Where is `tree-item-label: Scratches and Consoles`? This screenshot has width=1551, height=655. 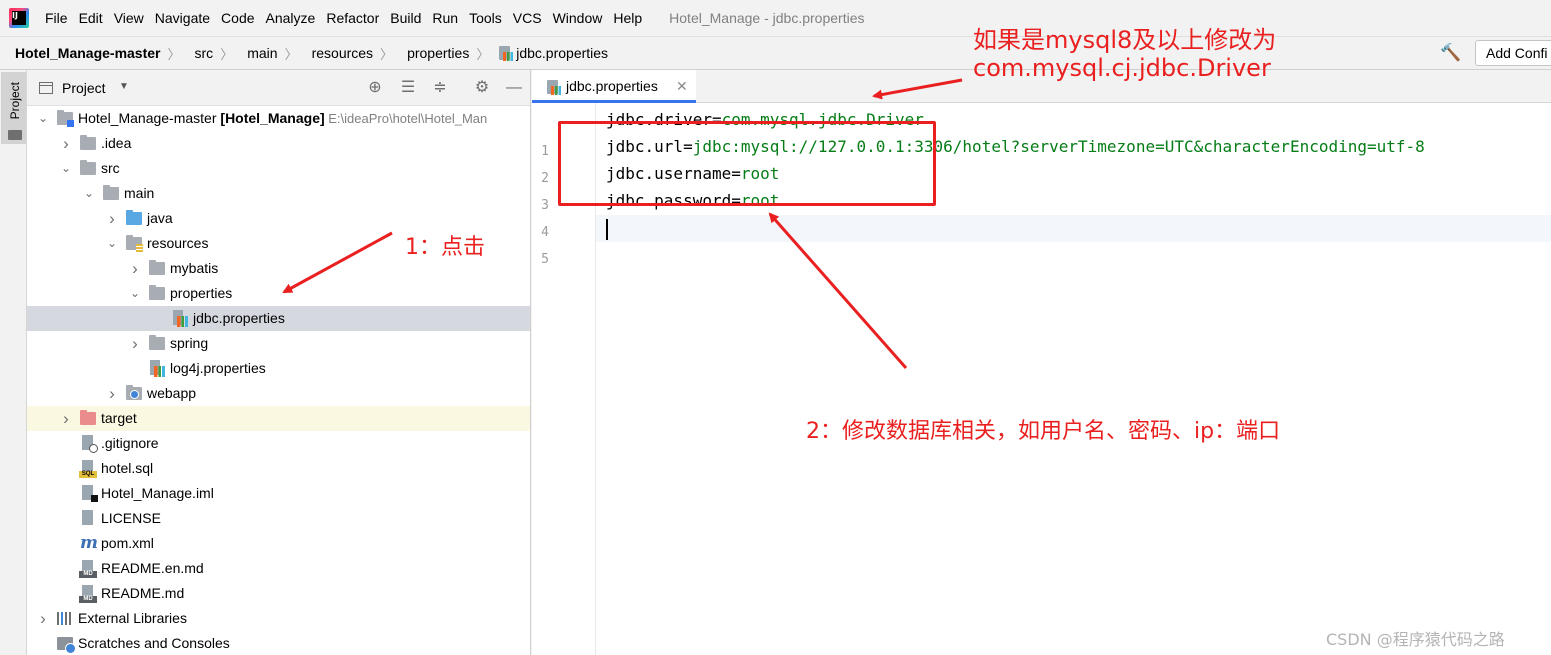
tree-item-label: Scratches and Consoles is located at coordinates (154, 643).